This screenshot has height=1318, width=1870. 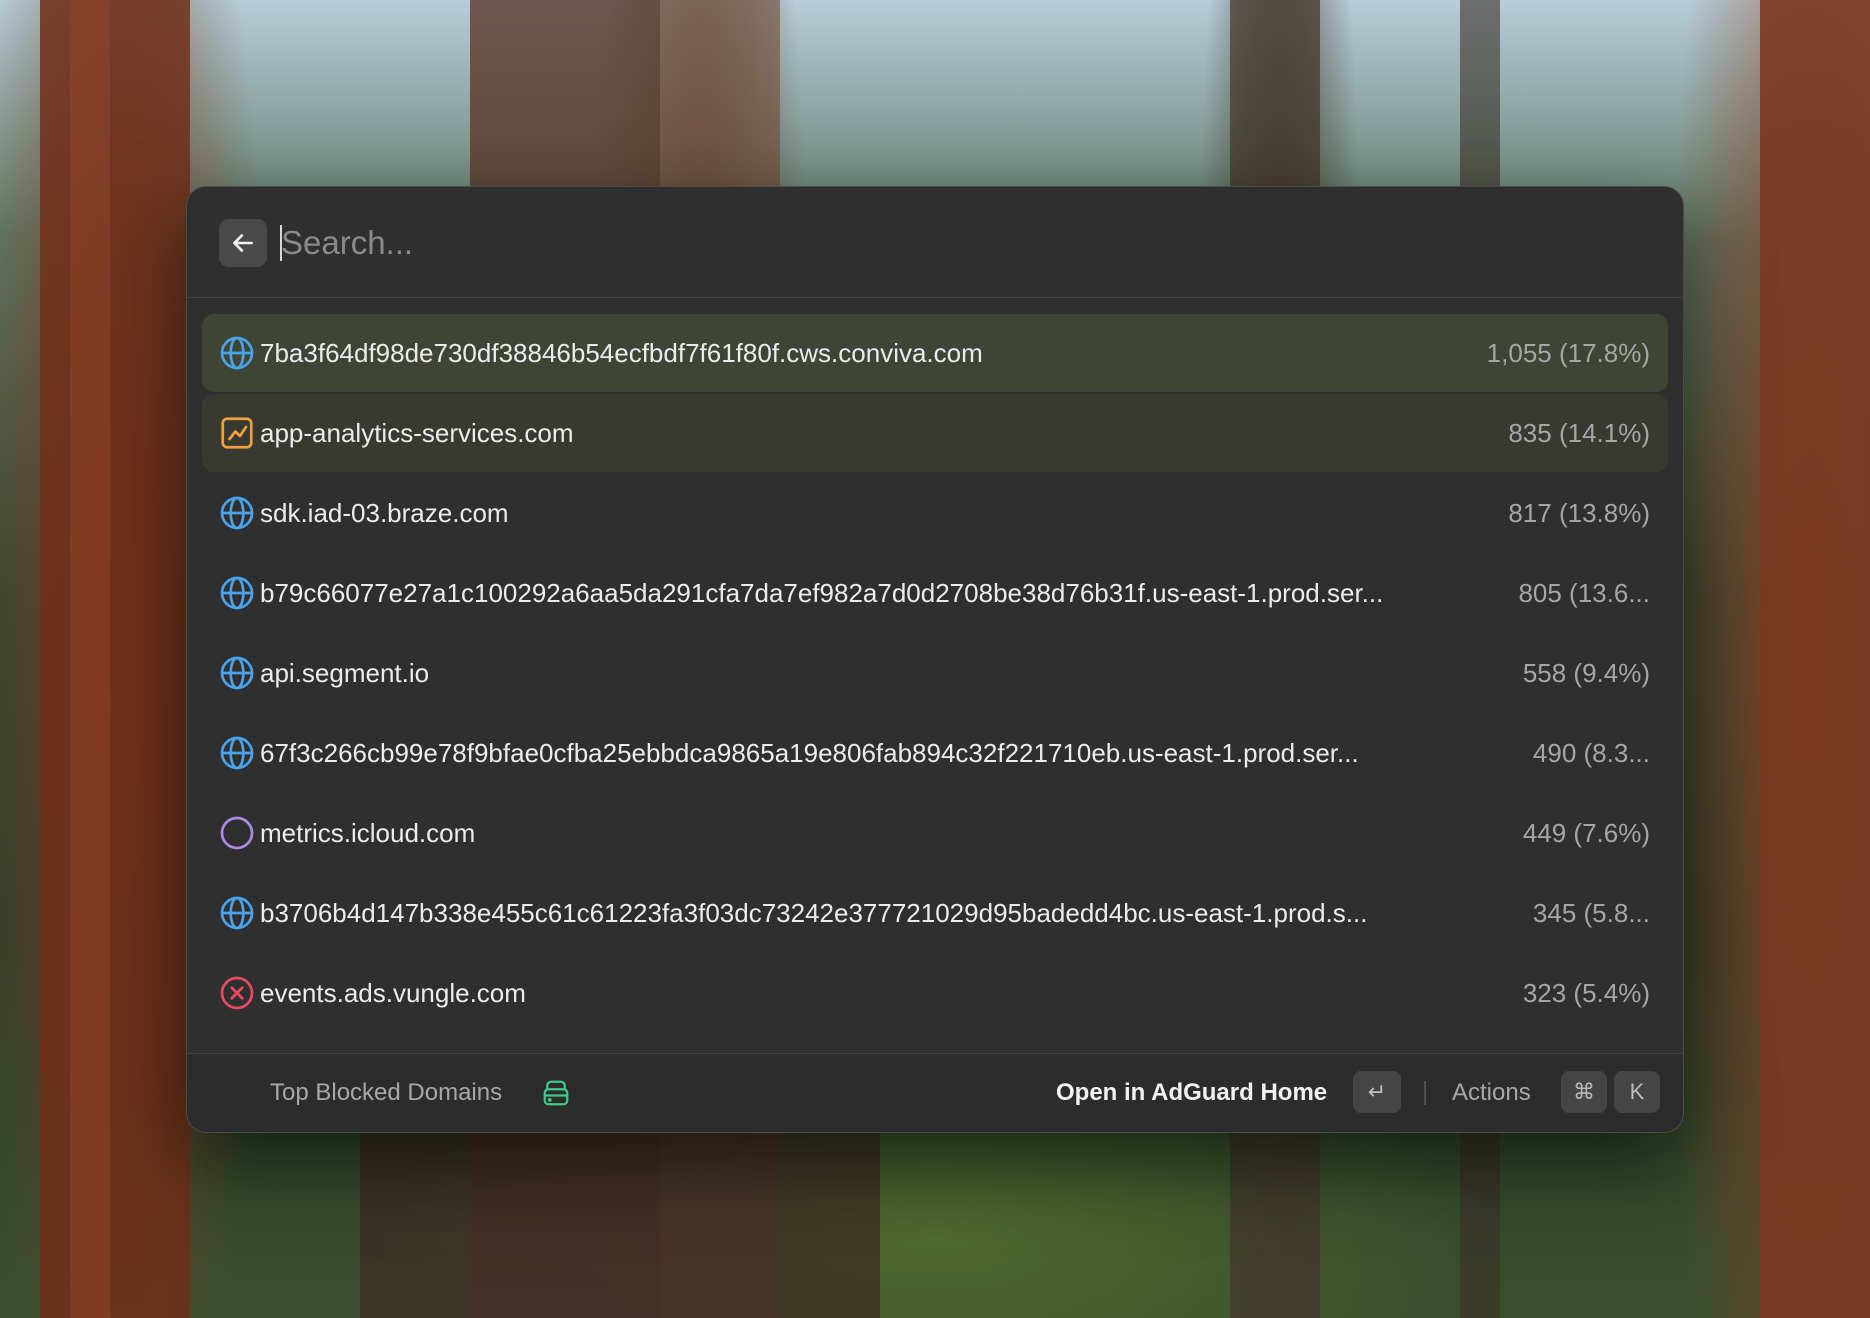 What do you see at coordinates (237, 433) in the screenshot?
I see `chart-line-icon` at bounding box center [237, 433].